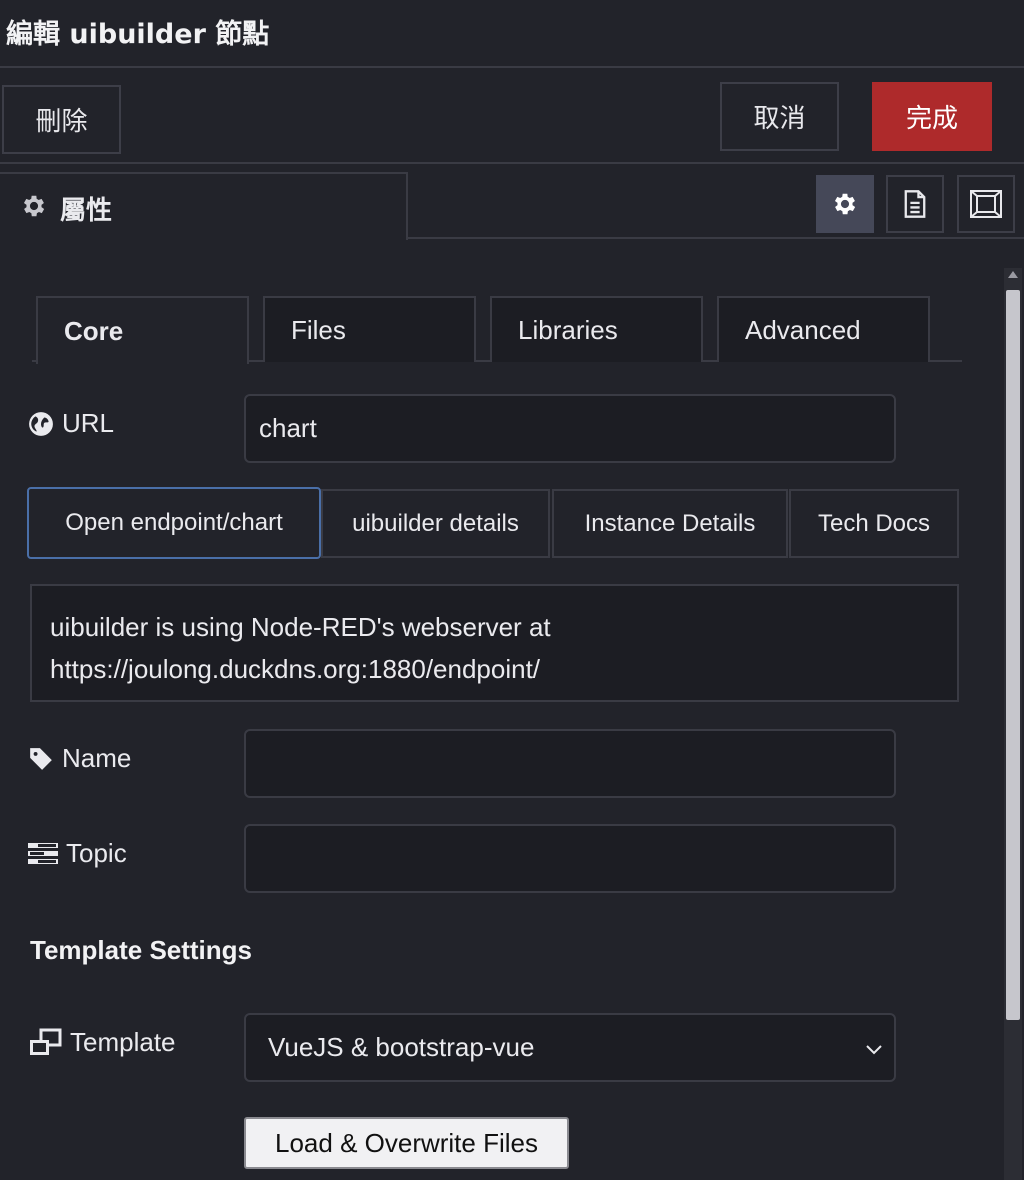 This screenshot has height=1180, width=1024. I want to click on chevron-down-icon, so click(874, 1050).